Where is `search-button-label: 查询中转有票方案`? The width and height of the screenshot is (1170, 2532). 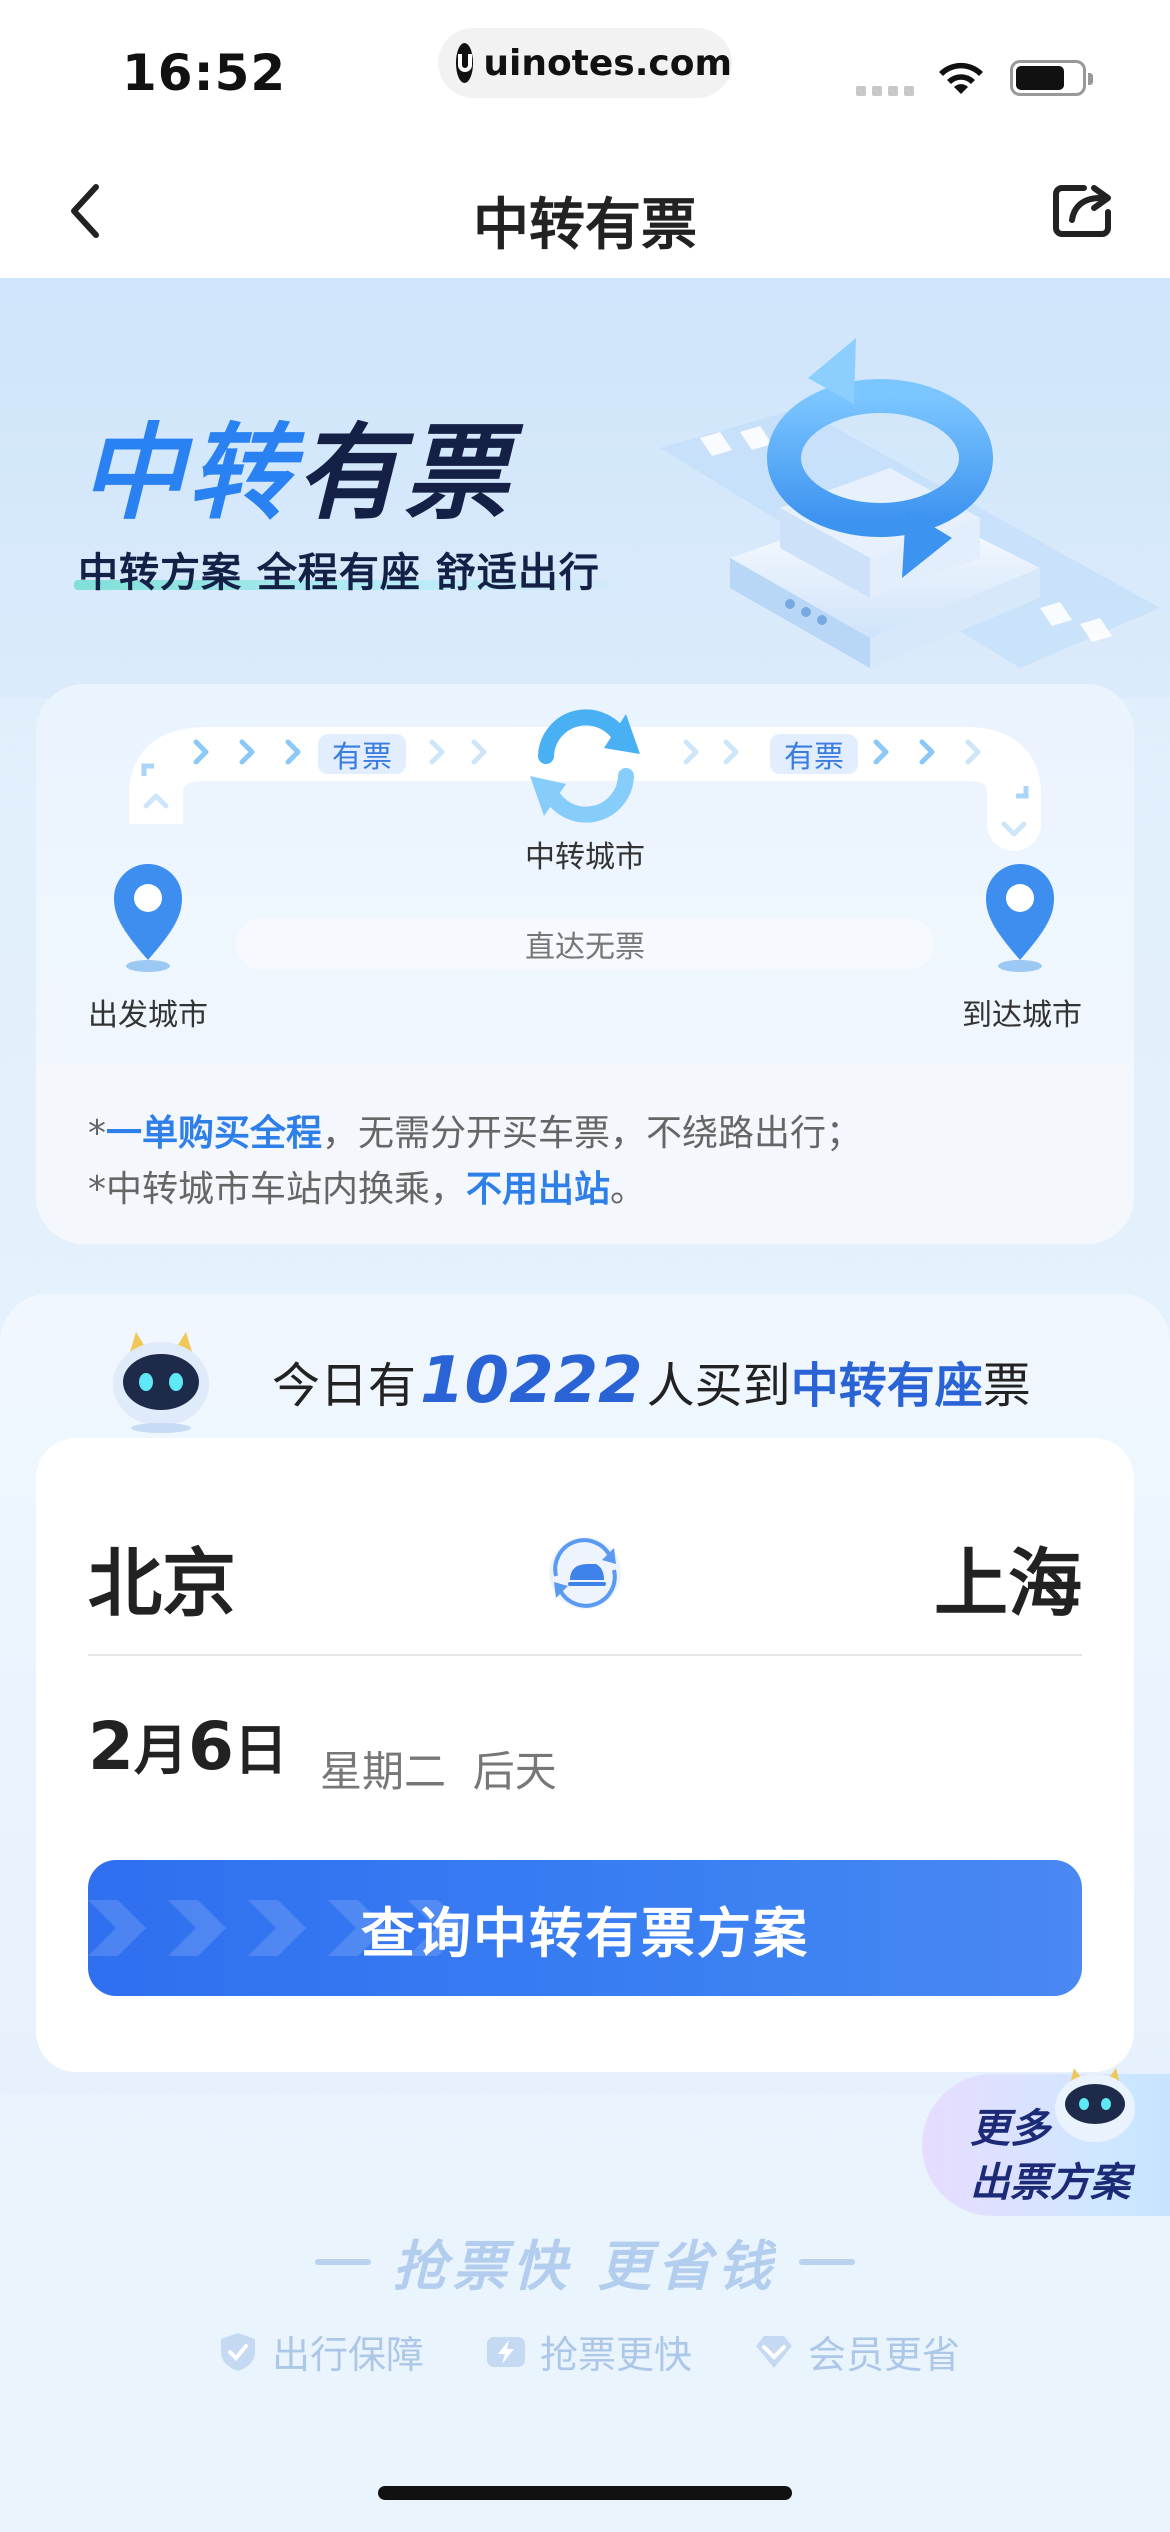 search-button-label: 查询中转有票方案 is located at coordinates (585, 1933).